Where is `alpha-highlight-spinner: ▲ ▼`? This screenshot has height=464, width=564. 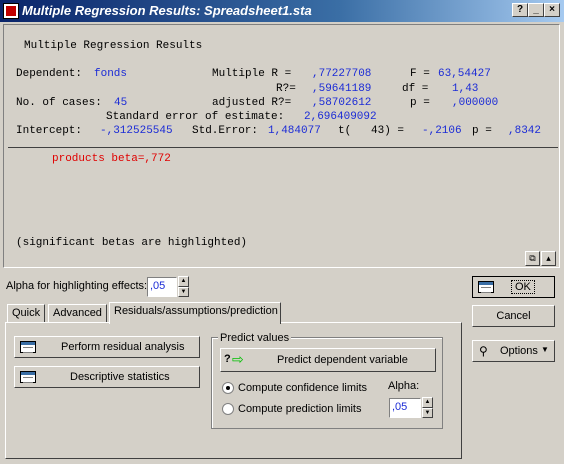
alpha-highlight-spinner: ▲ ▼ is located at coordinates (183, 286).